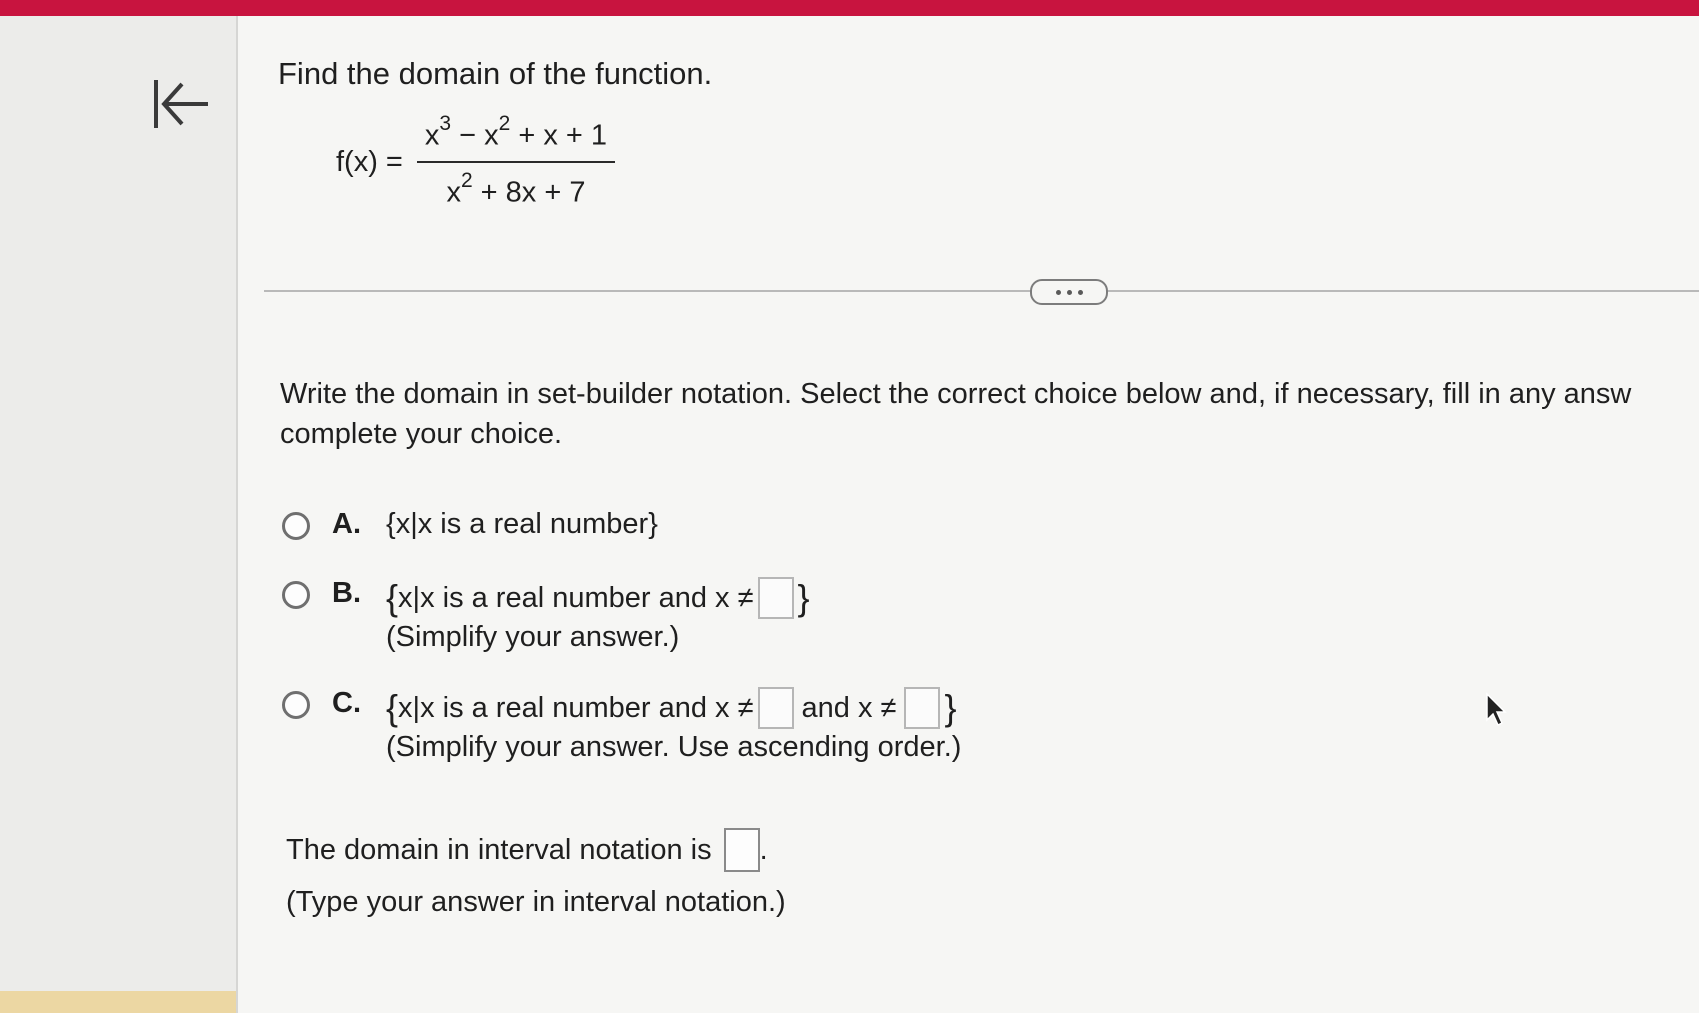  I want to click on question-title: Find the domain of the function., so click(495, 73).